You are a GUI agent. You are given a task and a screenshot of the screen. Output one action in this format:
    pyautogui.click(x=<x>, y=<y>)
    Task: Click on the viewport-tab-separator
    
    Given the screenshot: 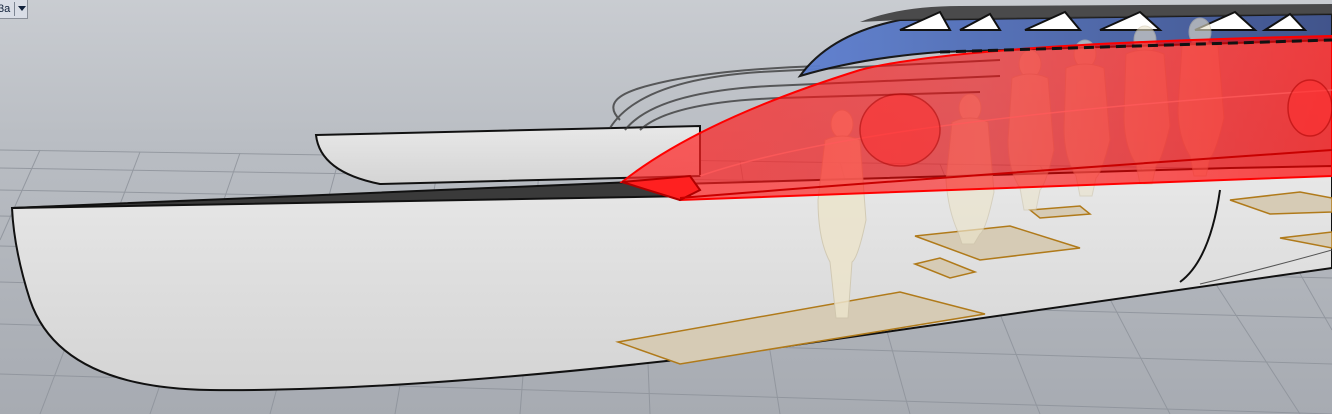 What is the action you would take?
    pyautogui.click(x=15, y=9)
    